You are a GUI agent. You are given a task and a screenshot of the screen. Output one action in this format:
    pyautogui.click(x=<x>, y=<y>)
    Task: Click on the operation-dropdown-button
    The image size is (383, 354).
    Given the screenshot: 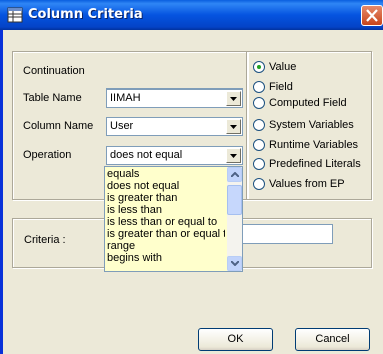 What is the action you would take?
    pyautogui.click(x=233, y=155)
    